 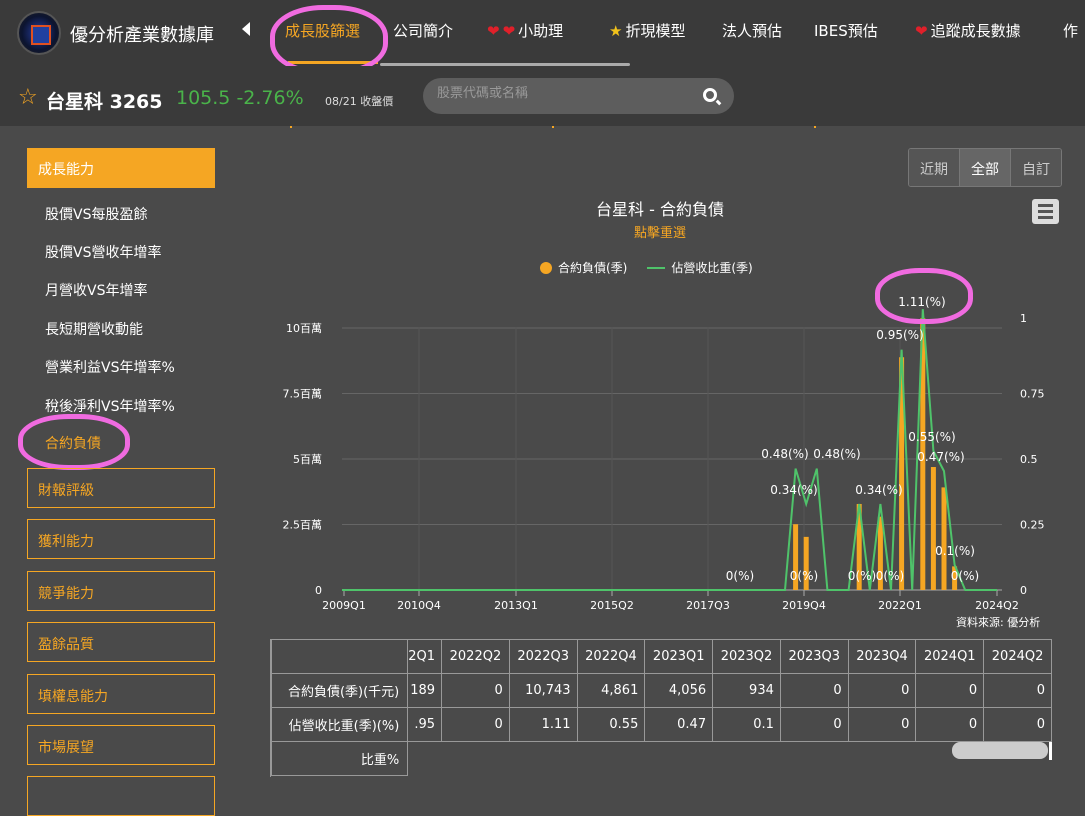 I want to click on sidebar-box-item: 獲利能力, so click(x=121, y=539).